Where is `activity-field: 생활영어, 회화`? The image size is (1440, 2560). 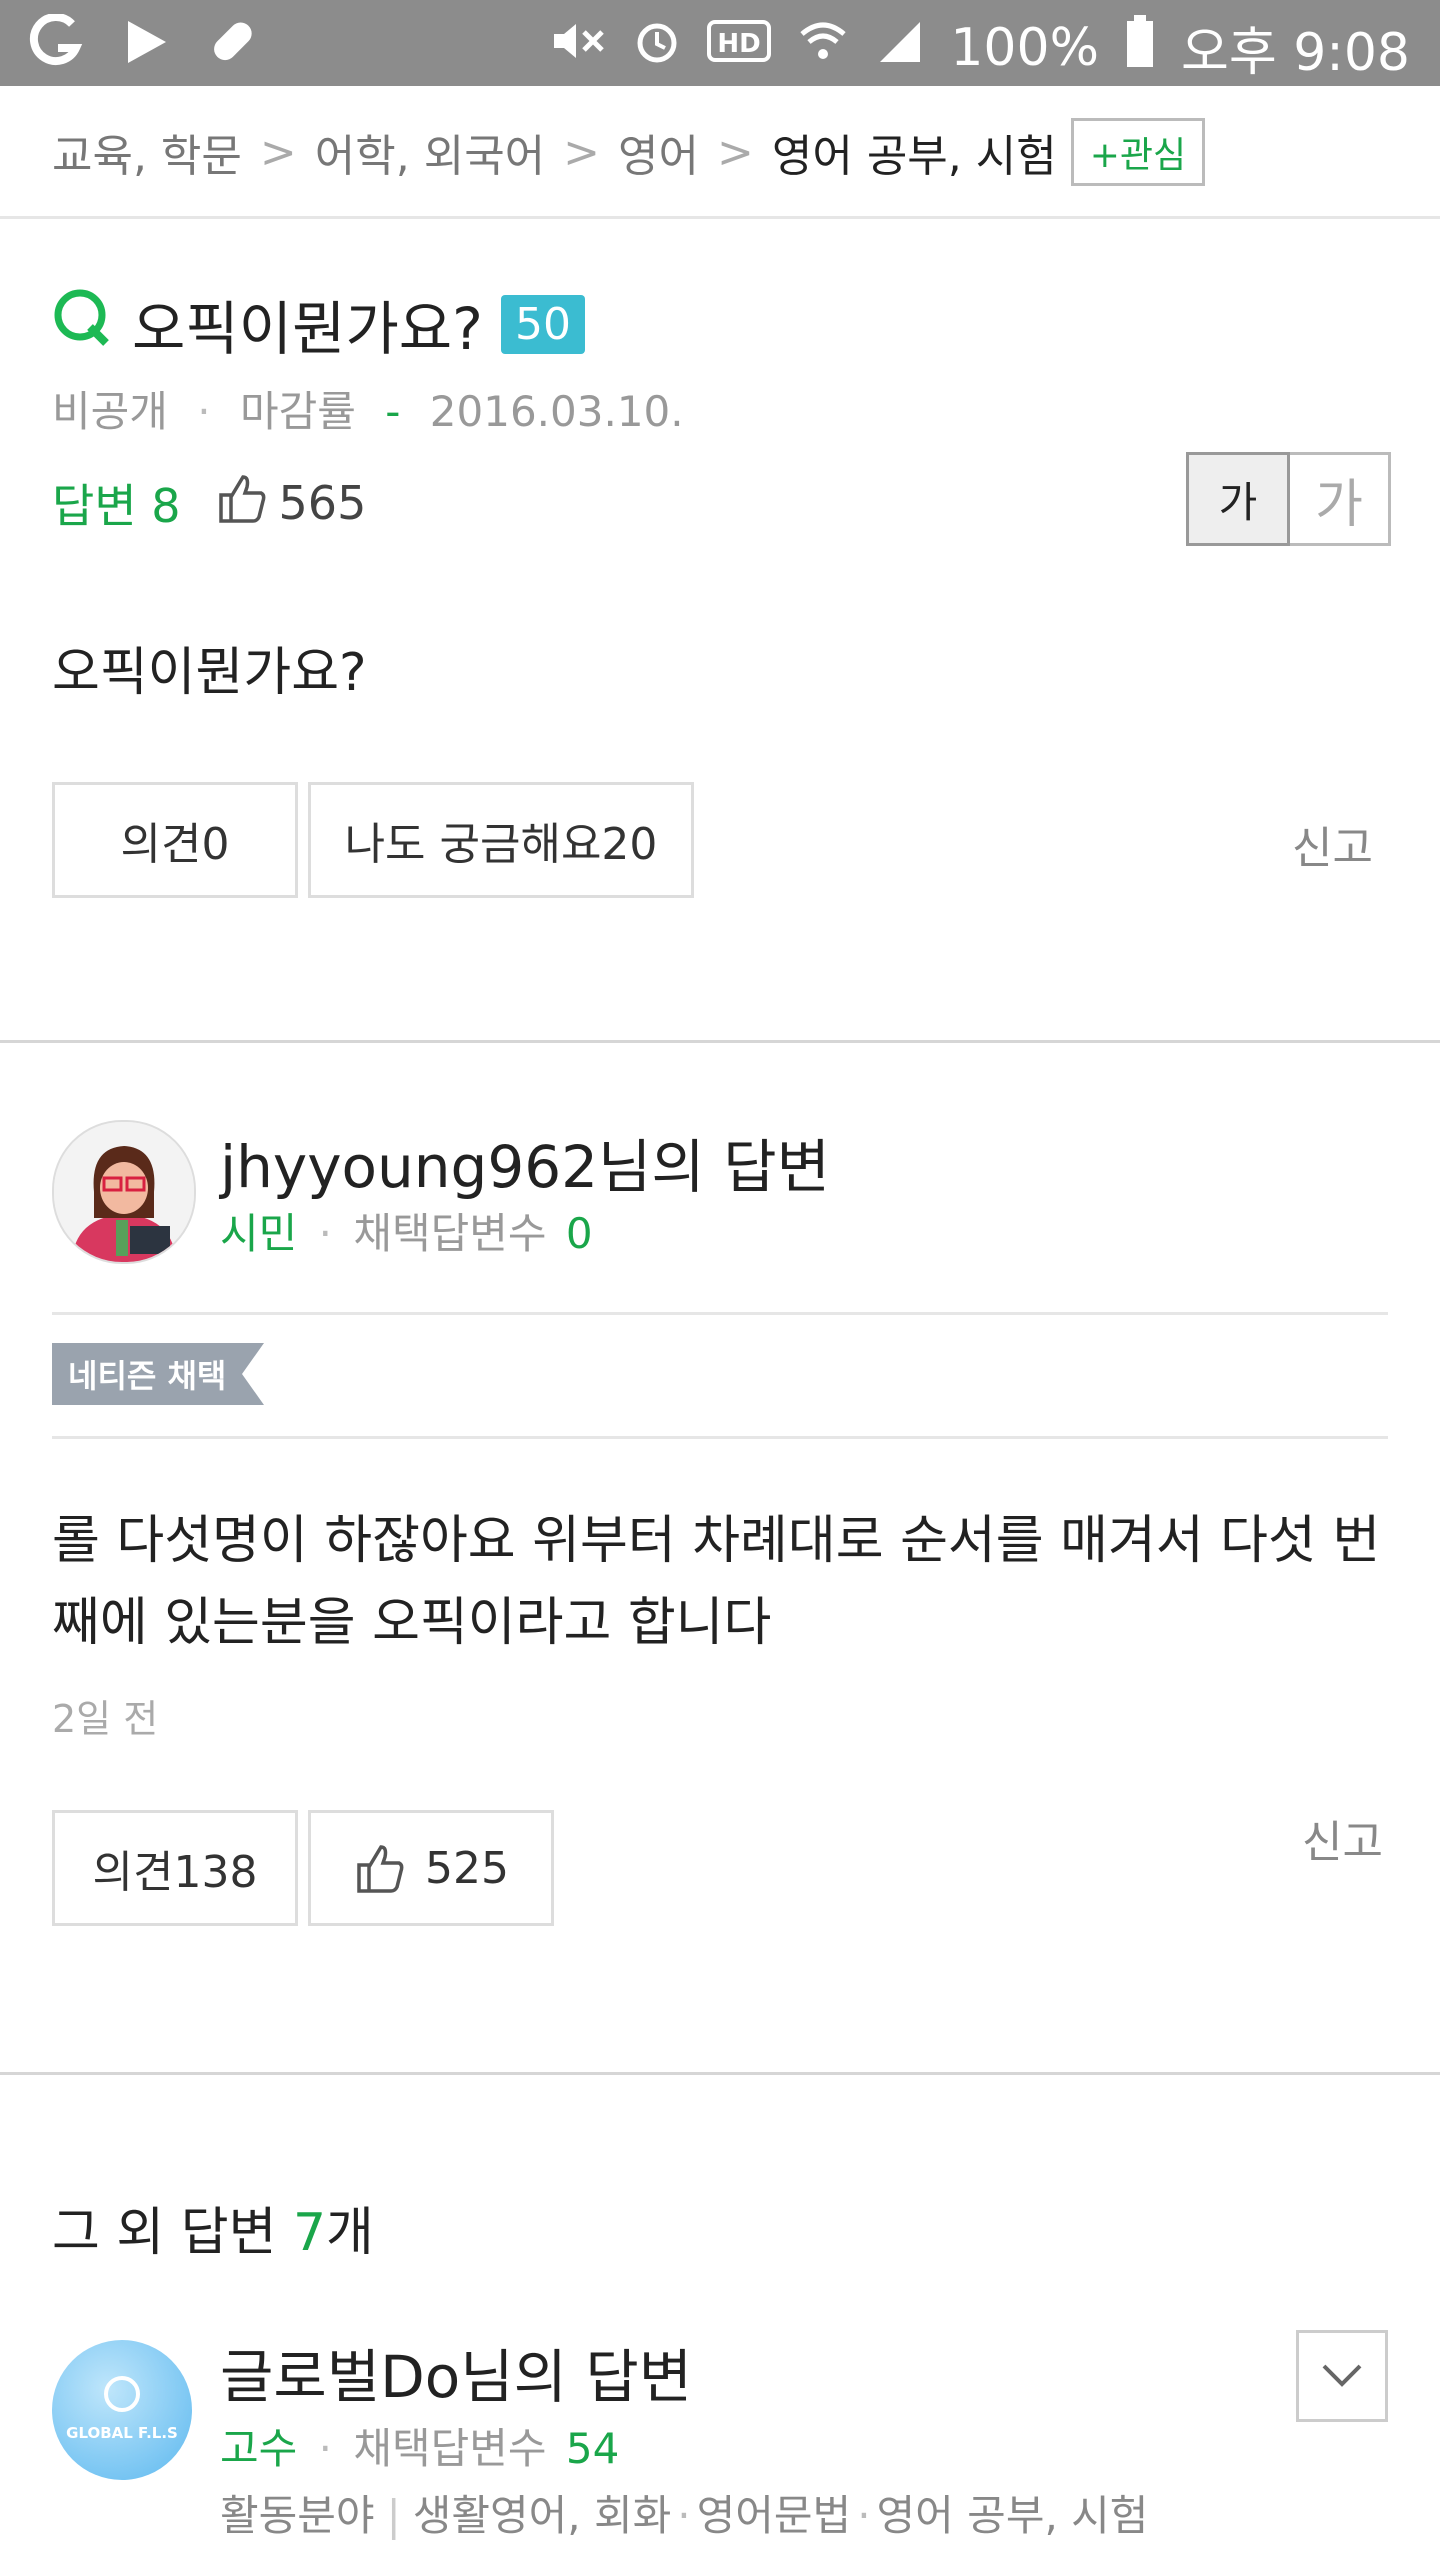 activity-field: 생활영어, 회화 is located at coordinates (542, 2515).